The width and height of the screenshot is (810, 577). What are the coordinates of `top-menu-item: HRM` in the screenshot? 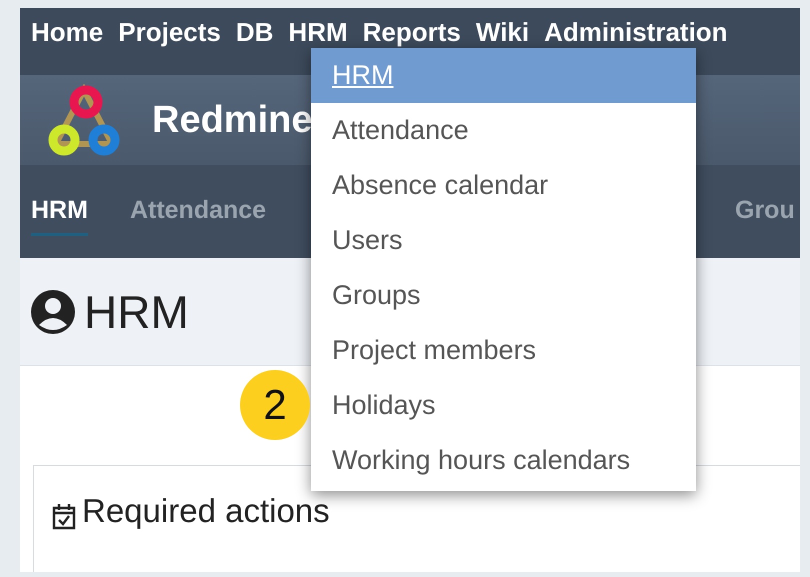 It's located at (318, 32).